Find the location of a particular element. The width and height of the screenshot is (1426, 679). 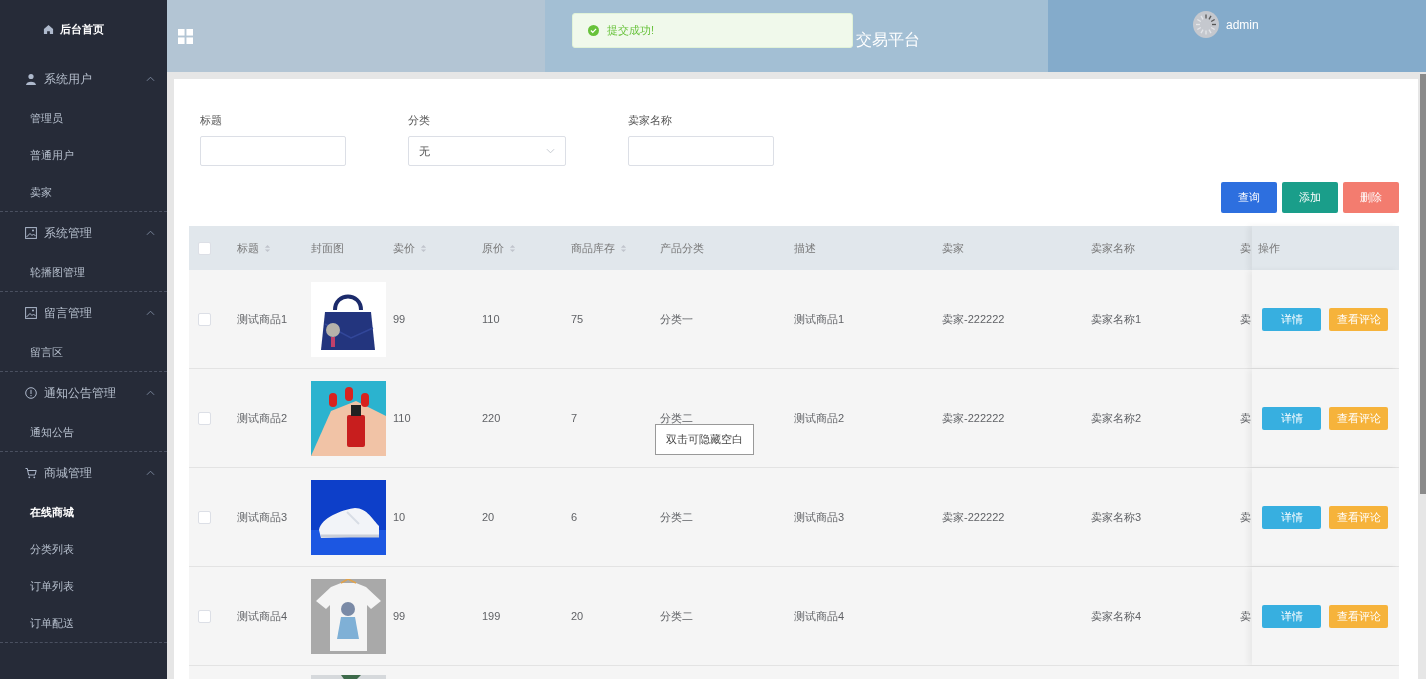

description-cell: 测试商品2 is located at coordinates (819, 418).